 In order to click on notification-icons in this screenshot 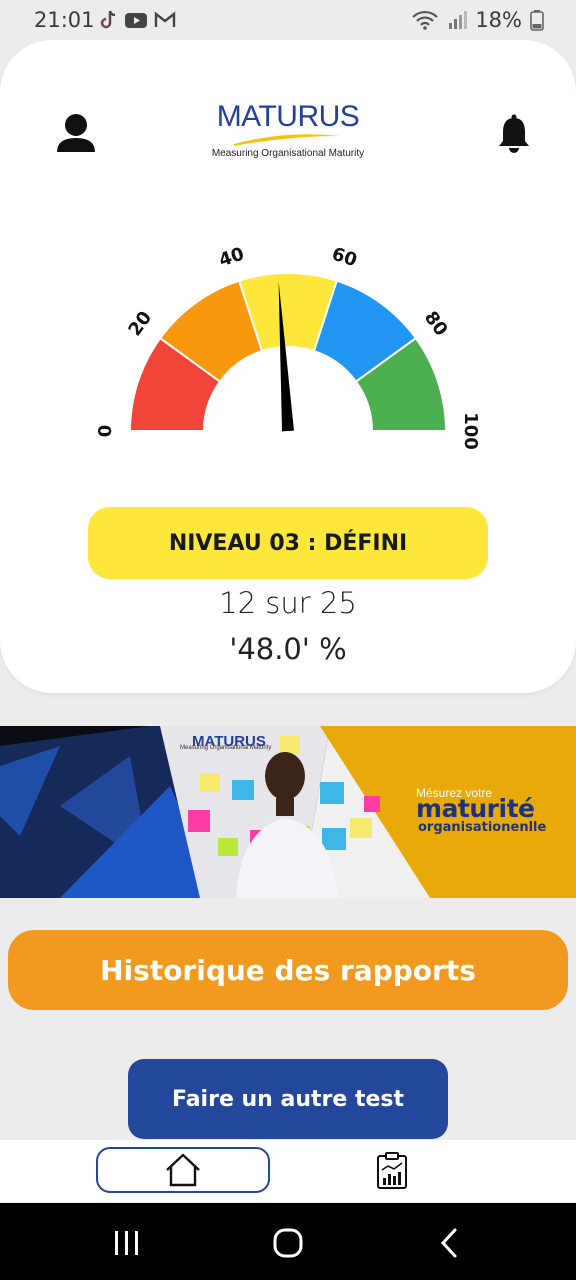, I will do `click(137, 20)`.